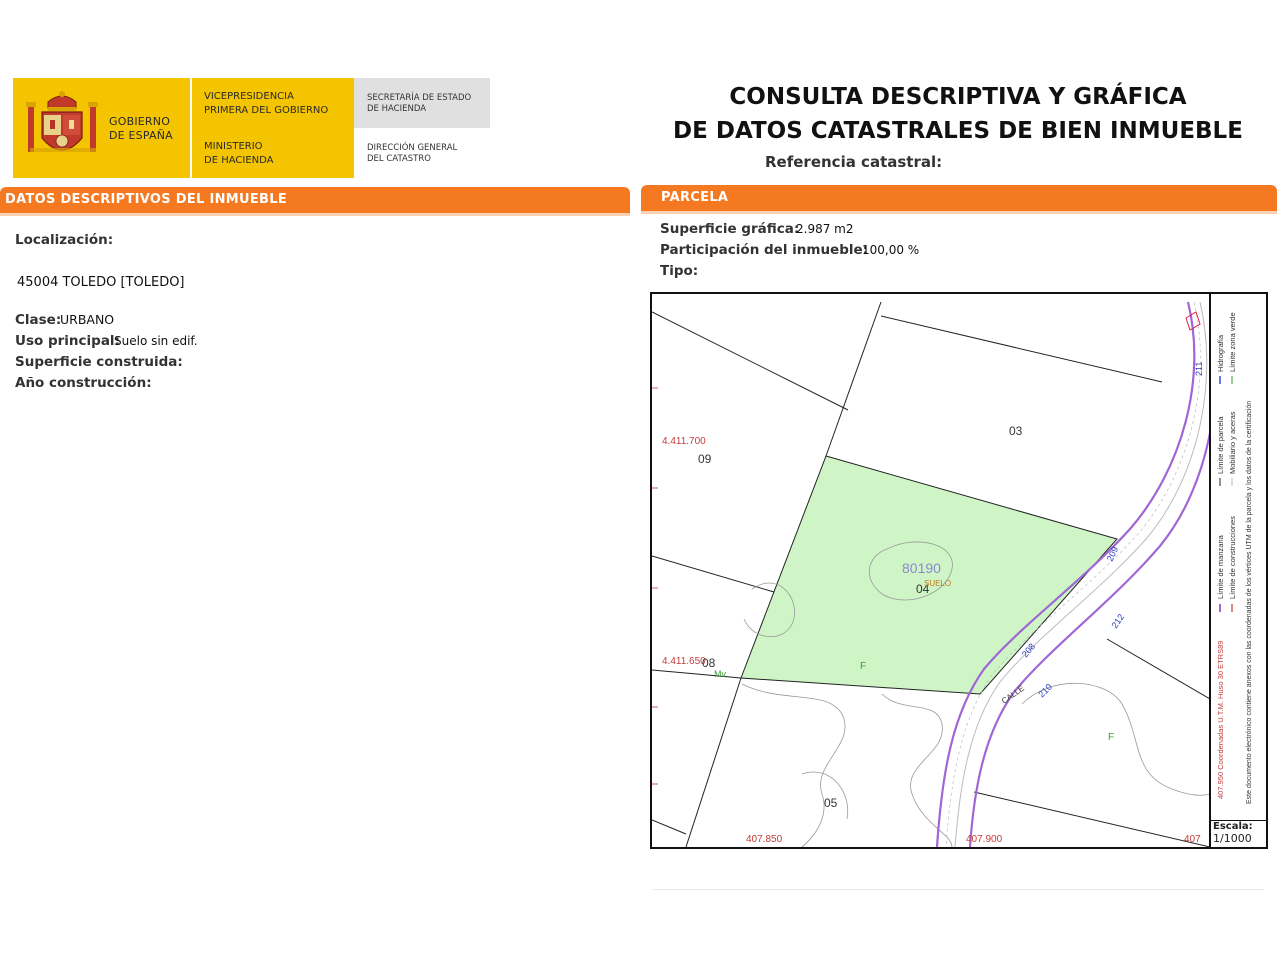 This screenshot has width=1280, height=960. What do you see at coordinates (412, 153) in the screenshot?
I see `direccion-general-text: DIRECCIÓN GENERAL DEL CATASTRO` at bounding box center [412, 153].